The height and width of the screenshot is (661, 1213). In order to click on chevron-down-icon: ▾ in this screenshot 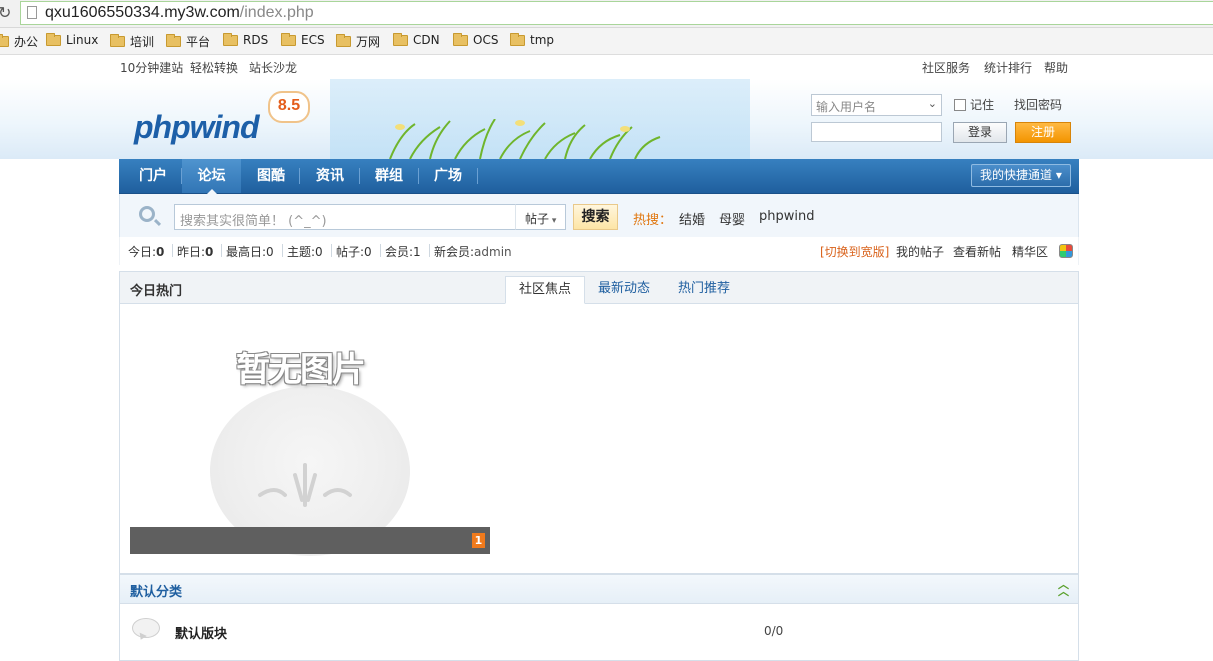, I will do `click(553, 221)`.